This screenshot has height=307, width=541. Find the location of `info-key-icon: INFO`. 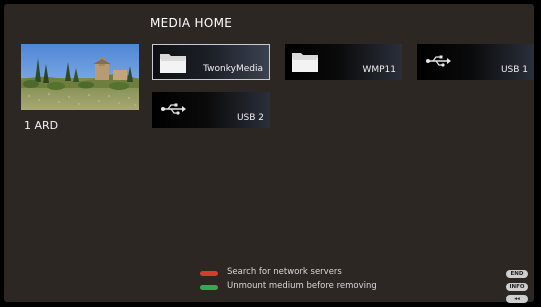

info-key-icon: INFO is located at coordinates (517, 287).